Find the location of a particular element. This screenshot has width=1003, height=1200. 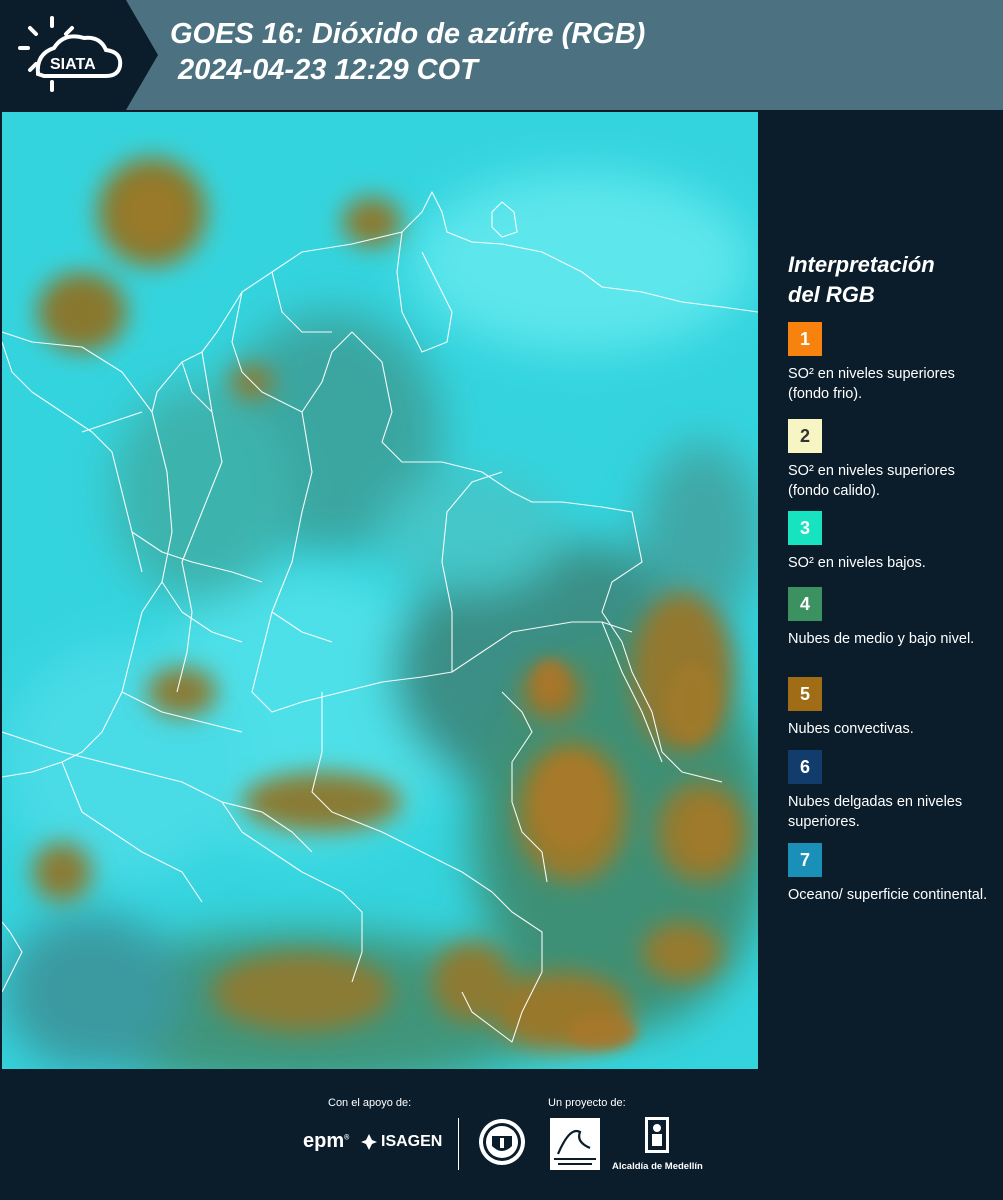

siata-logo: SIATA is located at coordinates (70, 54).